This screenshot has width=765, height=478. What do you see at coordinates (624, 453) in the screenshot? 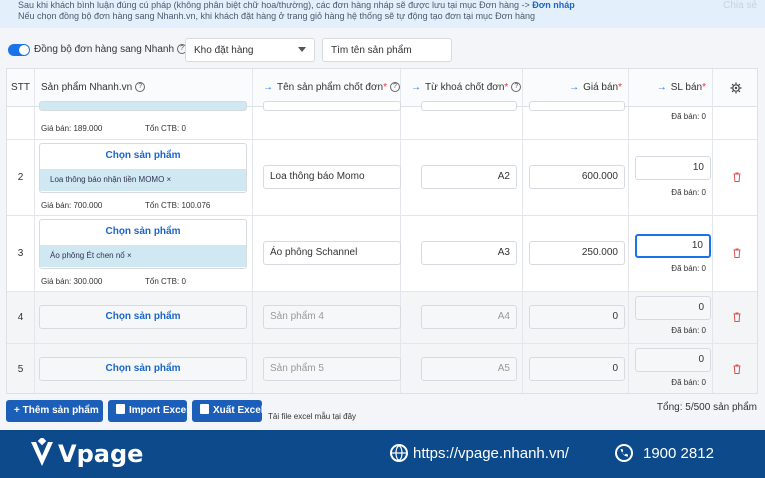
I see `phone-icon` at bounding box center [624, 453].